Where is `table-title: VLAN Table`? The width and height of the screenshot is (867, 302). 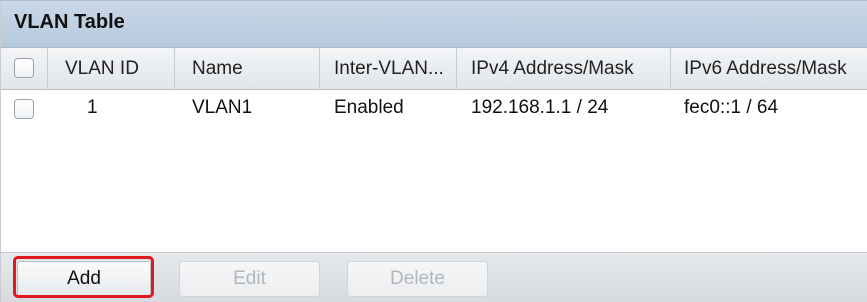 table-title: VLAN Table is located at coordinates (69, 22).